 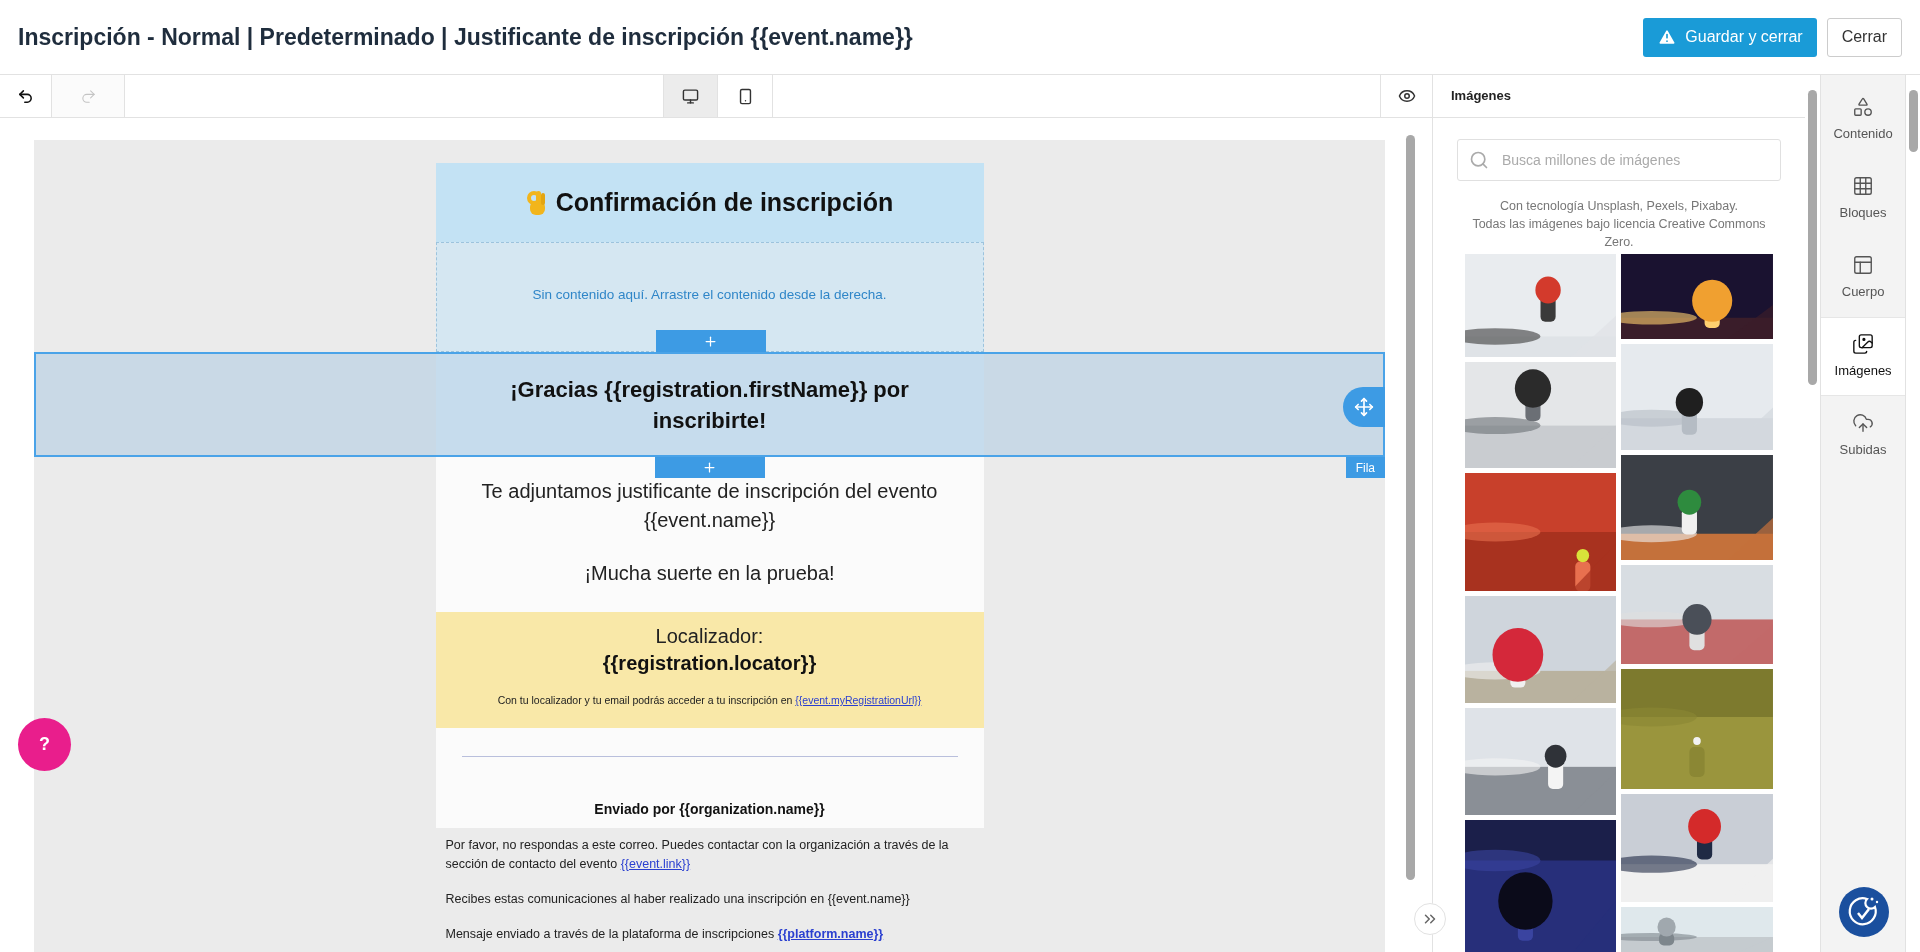 What do you see at coordinates (697, 855) in the screenshot?
I see `footer-text: Por favor, no respondas a este correo. Puedes contactar con la organización a través de la sección de contacto del evento {{event.link}}` at bounding box center [697, 855].